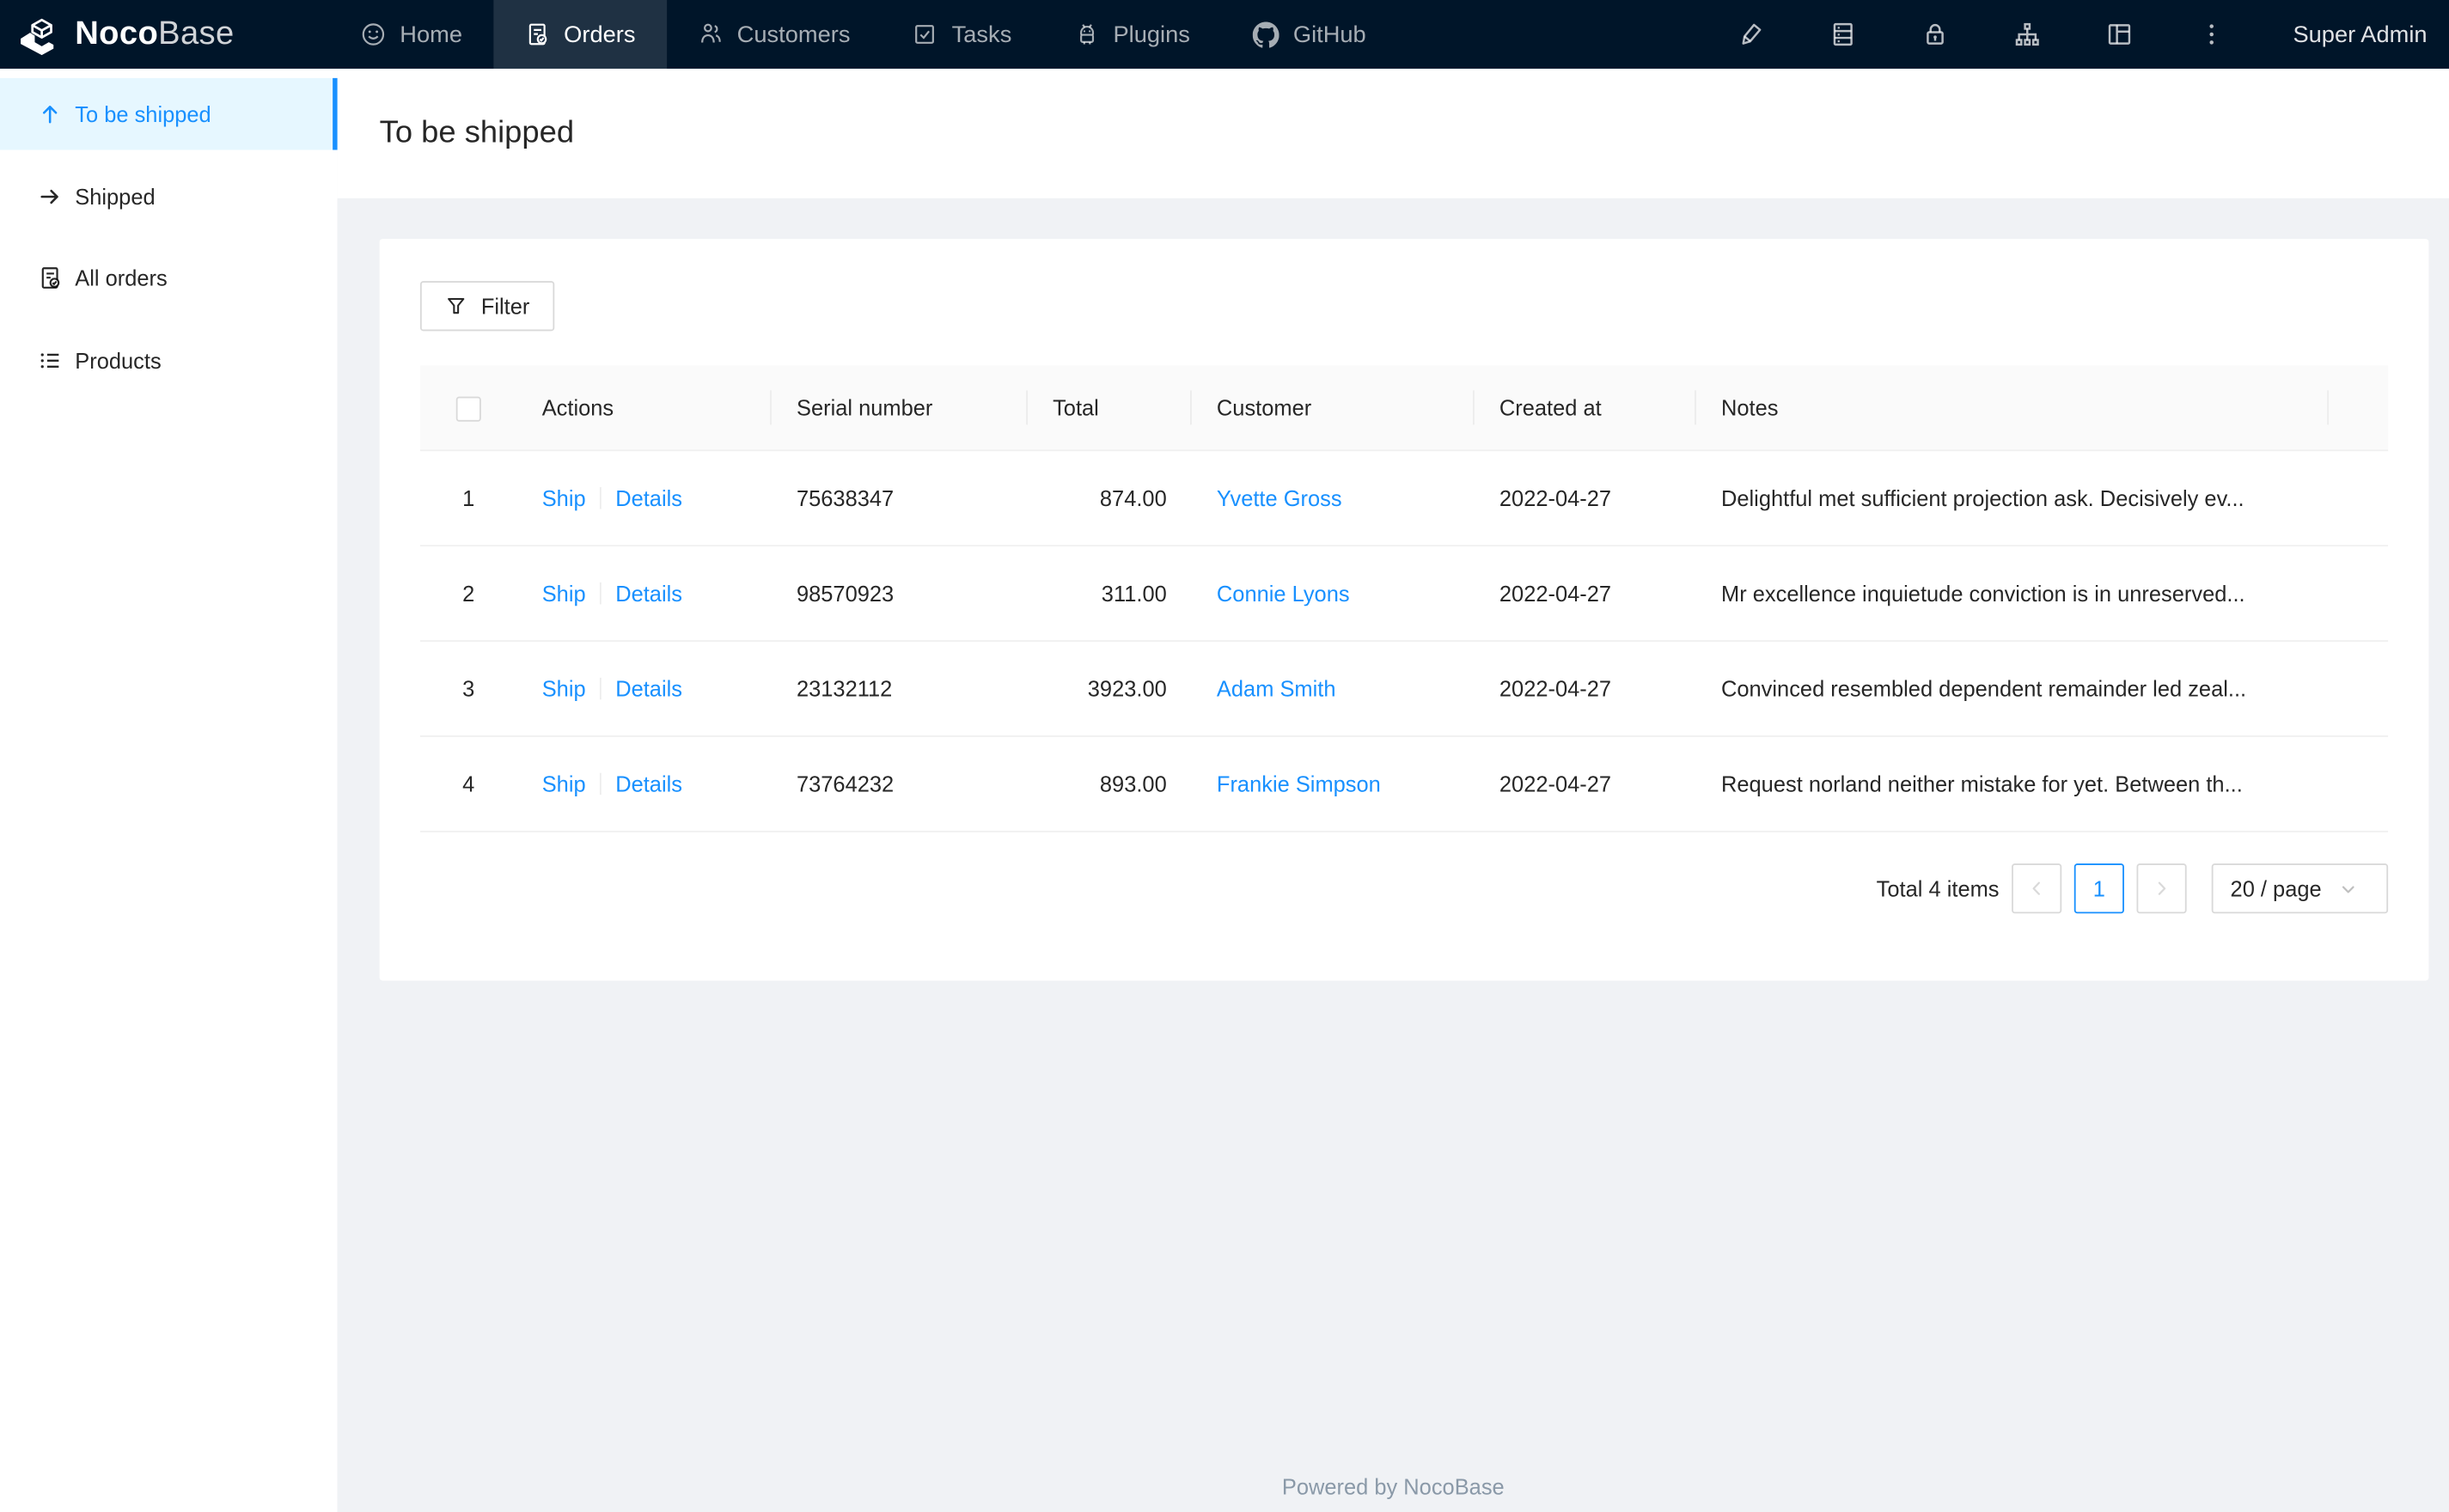 This screenshot has height=1512, width=2449. I want to click on row-total: 3923.00, so click(1127, 689).